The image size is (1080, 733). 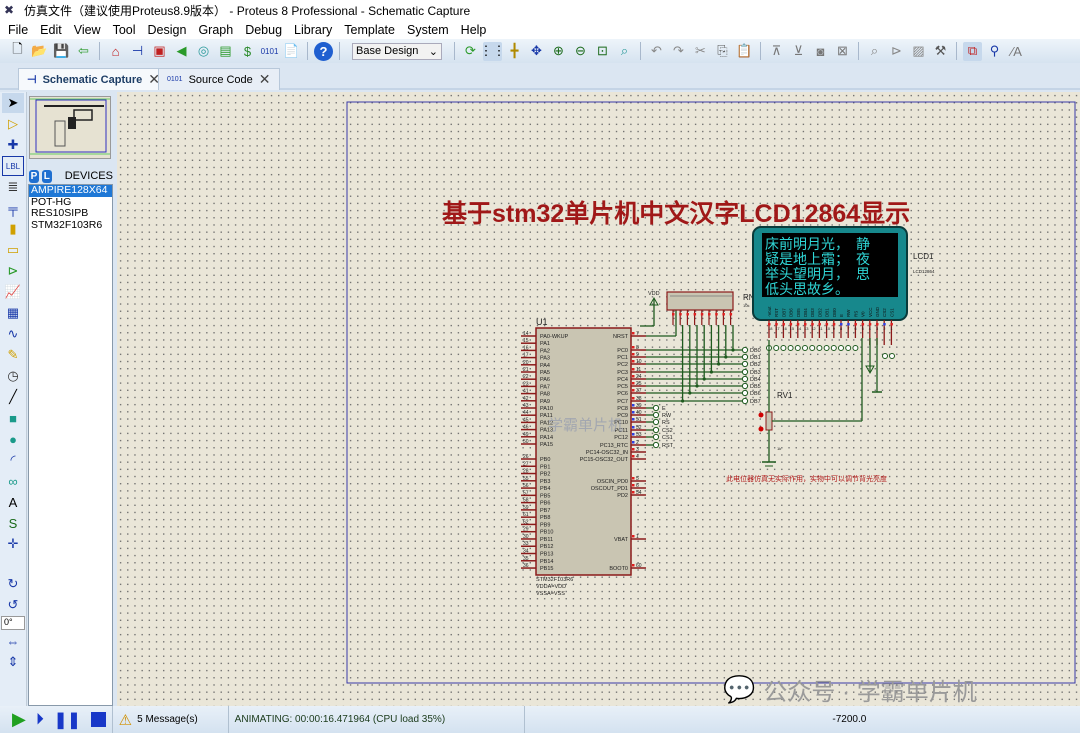 What do you see at coordinates (13, 103) in the screenshot?
I see `selection-mode-icon: ➤` at bounding box center [13, 103].